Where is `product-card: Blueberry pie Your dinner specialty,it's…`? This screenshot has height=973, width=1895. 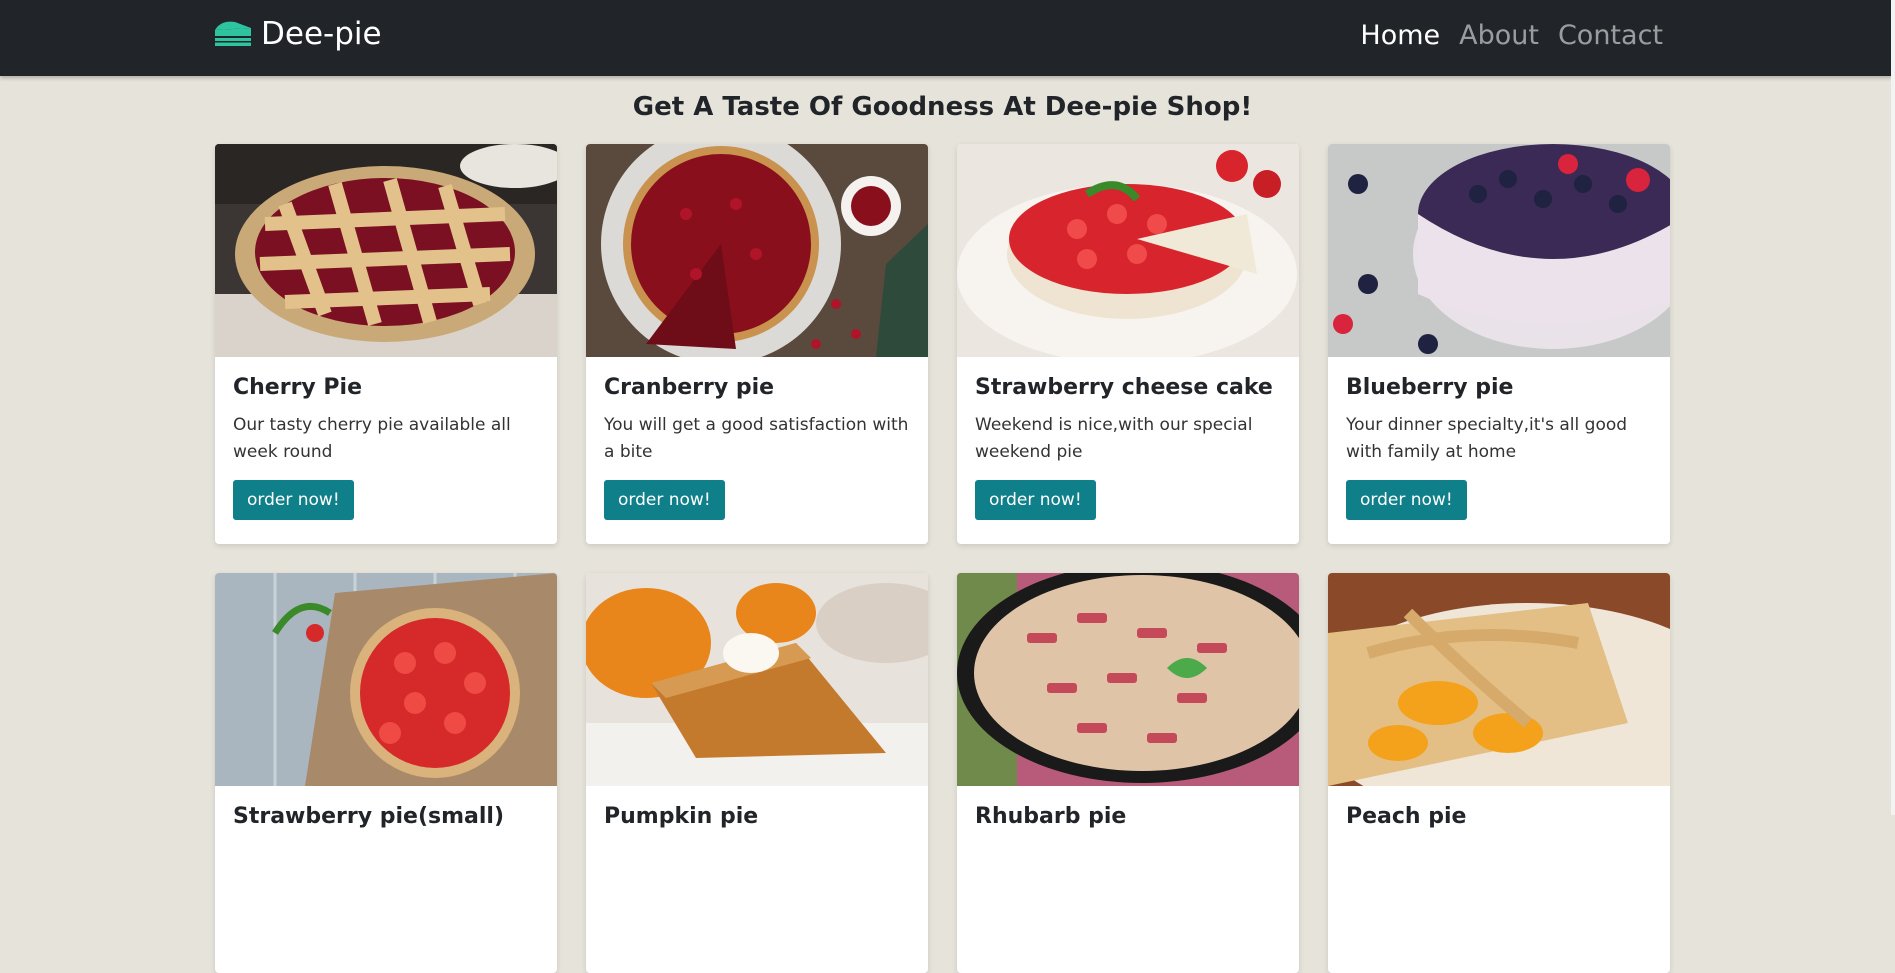
product-card: Blueberry pie Your dinner specialty,it's… is located at coordinates (1499, 344).